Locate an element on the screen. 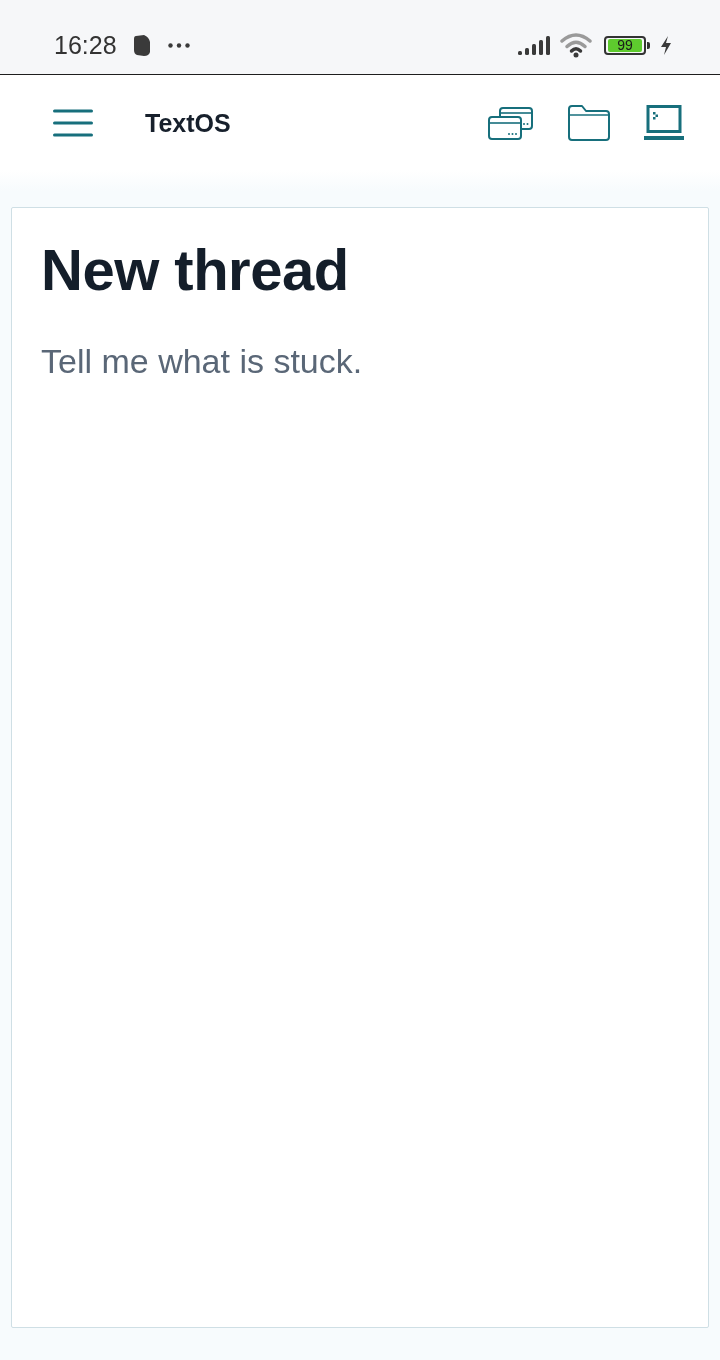  thread-prompt: Tell me what is stuck. is located at coordinates (202, 361).